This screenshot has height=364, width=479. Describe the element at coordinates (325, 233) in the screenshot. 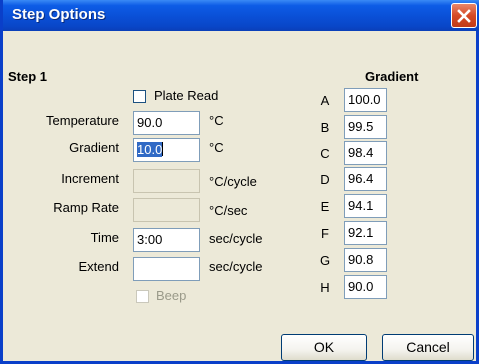

I see `gradient-row-letter: F` at that location.